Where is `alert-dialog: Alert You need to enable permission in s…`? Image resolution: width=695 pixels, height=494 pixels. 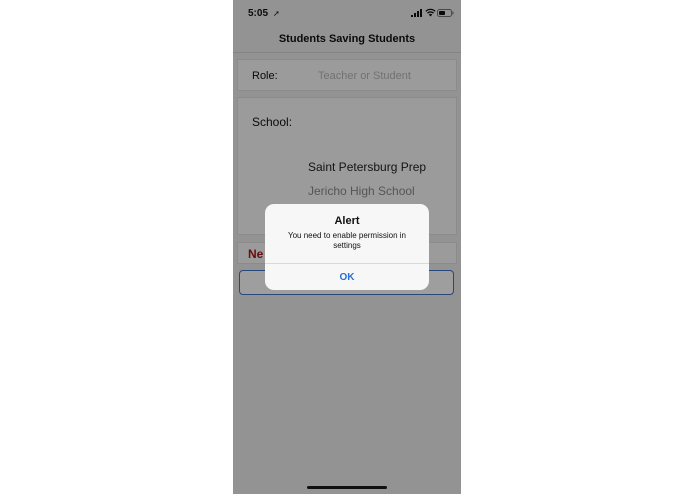 alert-dialog: Alert You need to enable permission in s… is located at coordinates (347, 247).